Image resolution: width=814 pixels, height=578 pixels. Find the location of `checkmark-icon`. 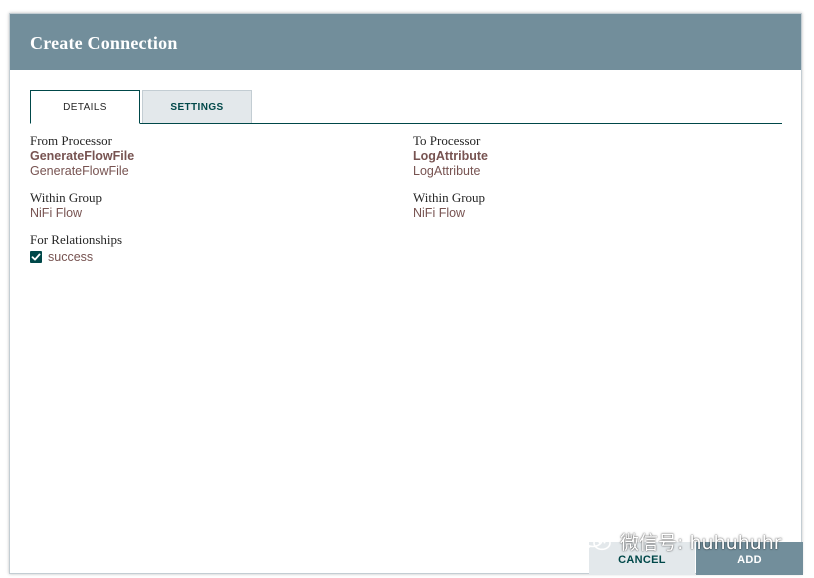

checkmark-icon is located at coordinates (36, 257).